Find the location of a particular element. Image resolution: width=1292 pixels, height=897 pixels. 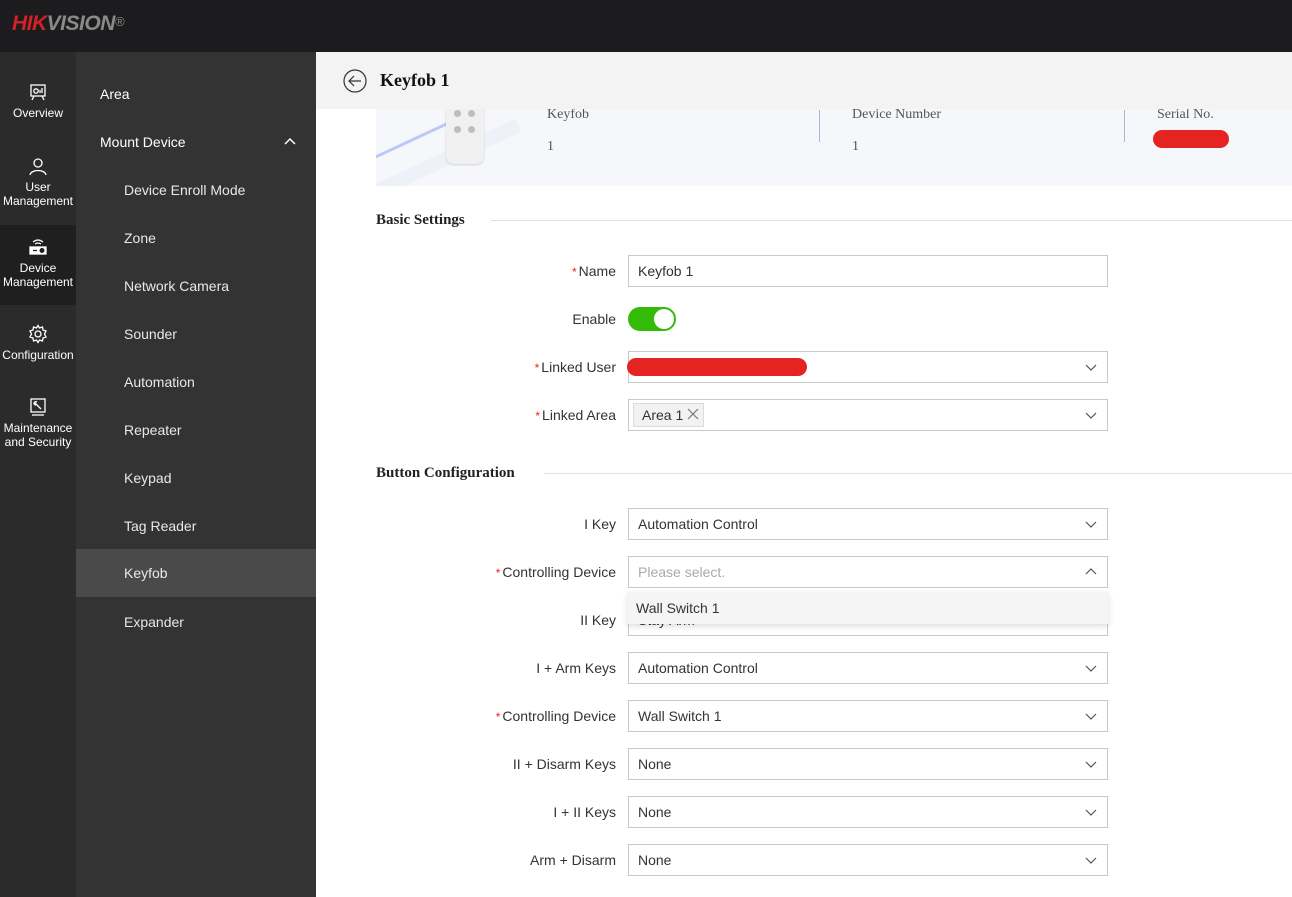

submenu-item-automation: Automation is located at coordinates (196, 382).